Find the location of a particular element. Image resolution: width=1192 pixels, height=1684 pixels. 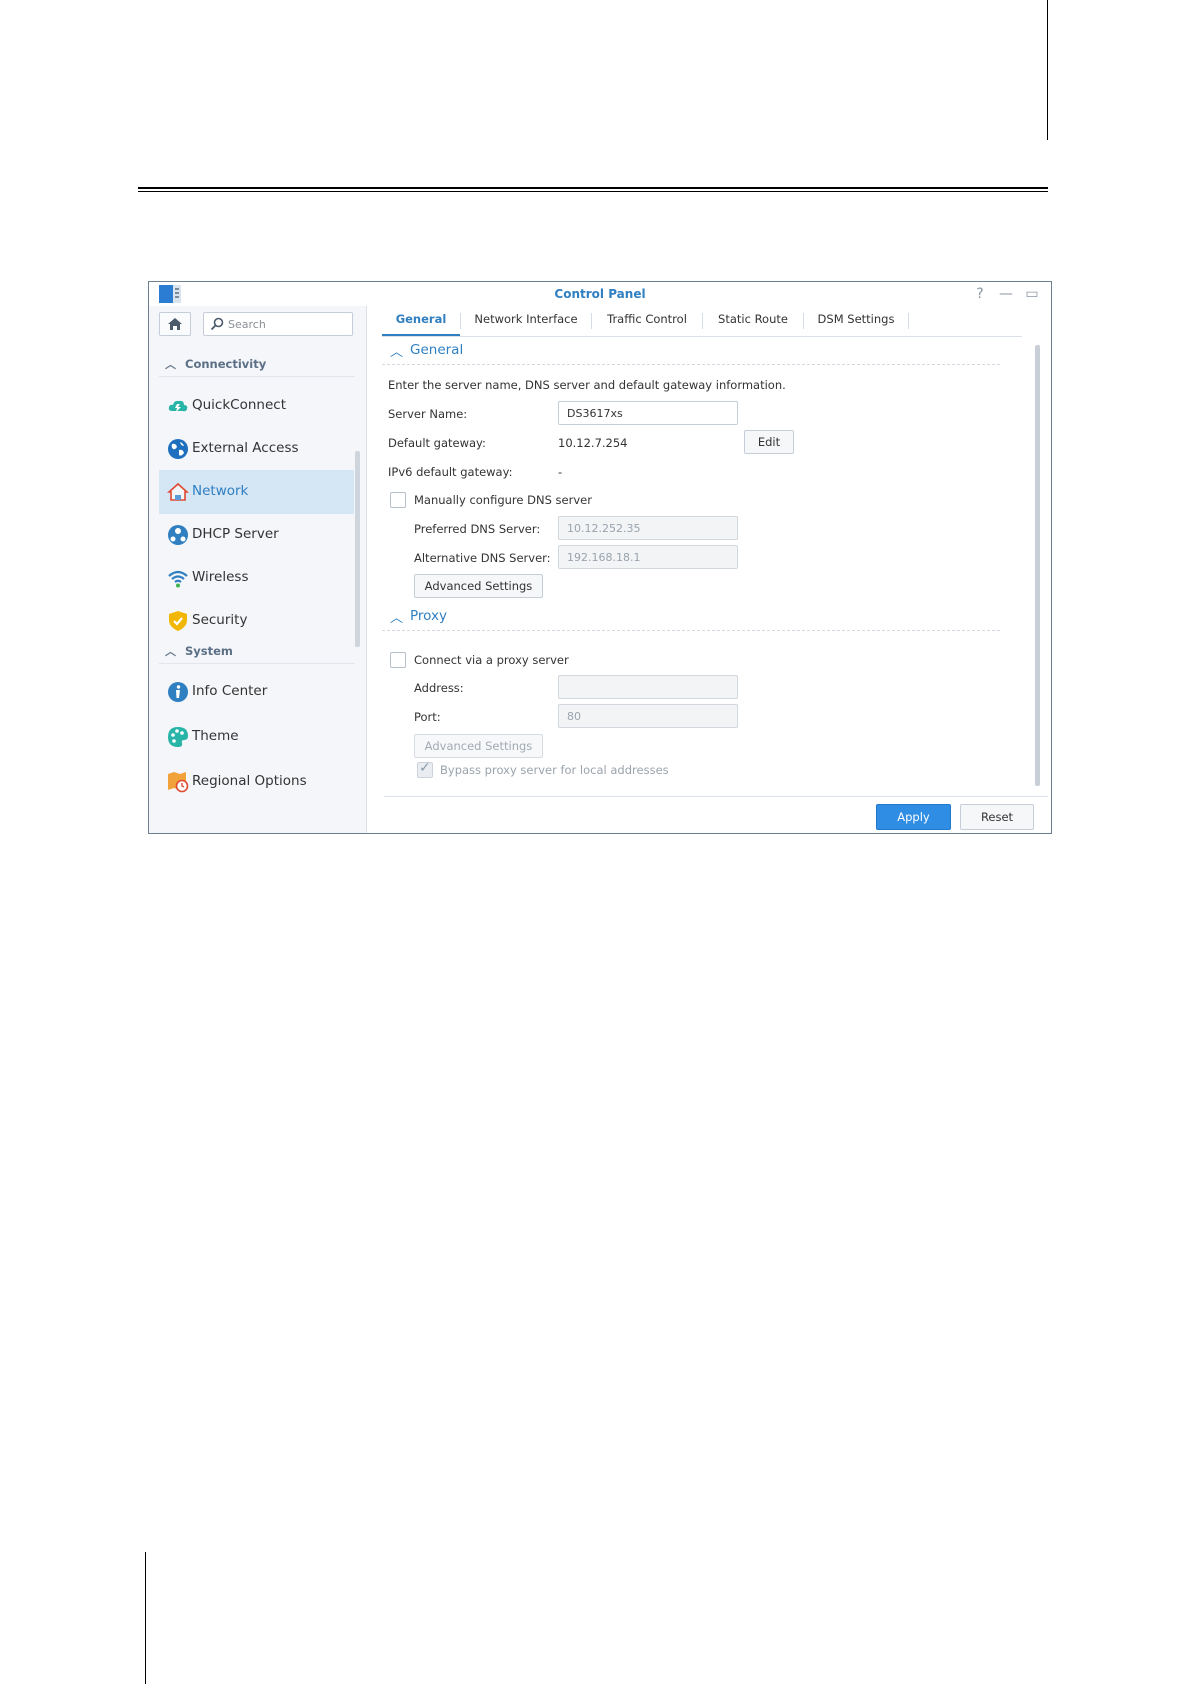

search-input is located at coordinates (287, 324).